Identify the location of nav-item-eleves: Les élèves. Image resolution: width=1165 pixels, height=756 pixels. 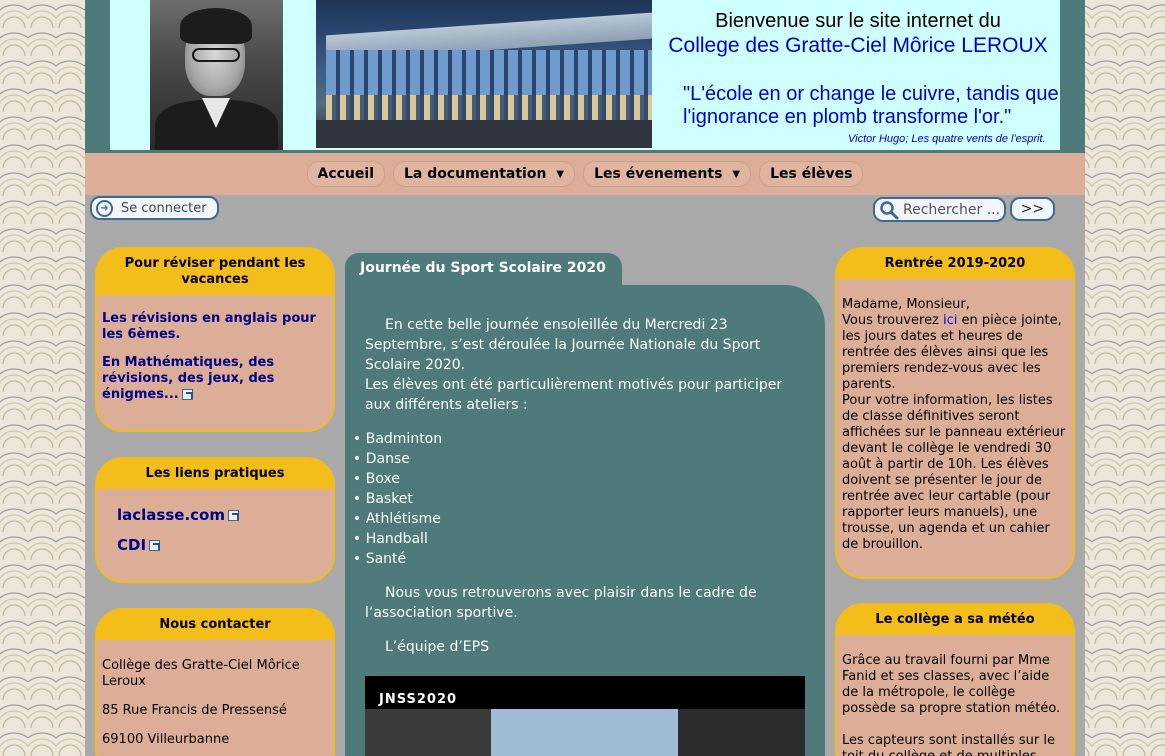
(811, 174).